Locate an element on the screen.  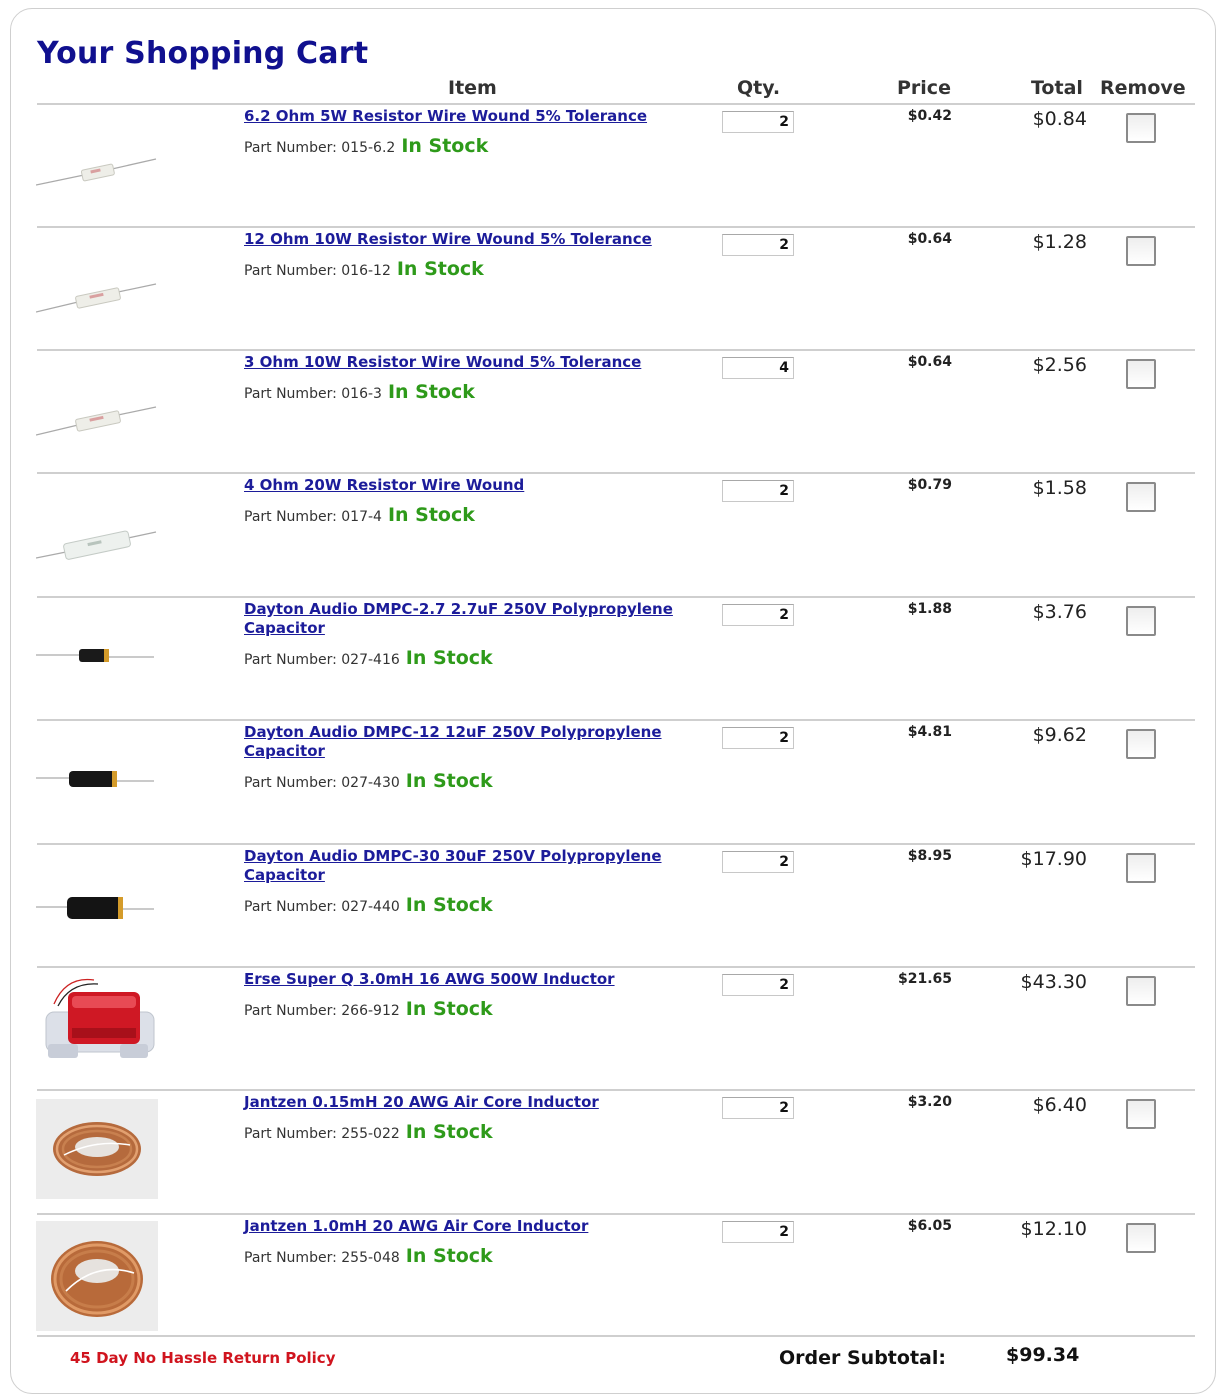
line-total: $6.40 is located at coordinates (1059, 1105).